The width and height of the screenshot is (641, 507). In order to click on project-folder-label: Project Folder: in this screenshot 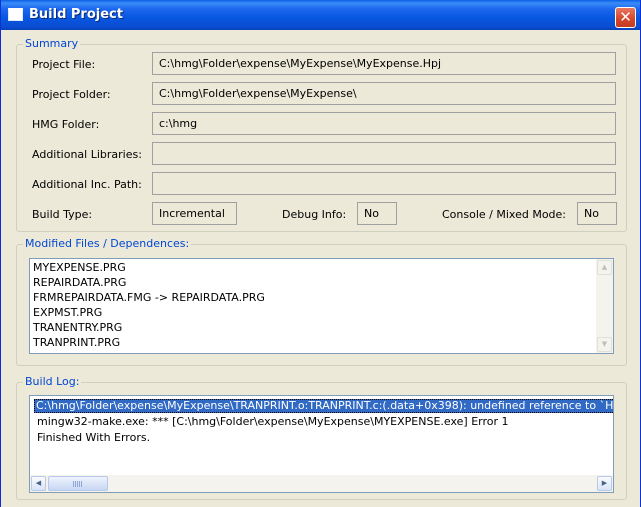, I will do `click(71, 94)`.